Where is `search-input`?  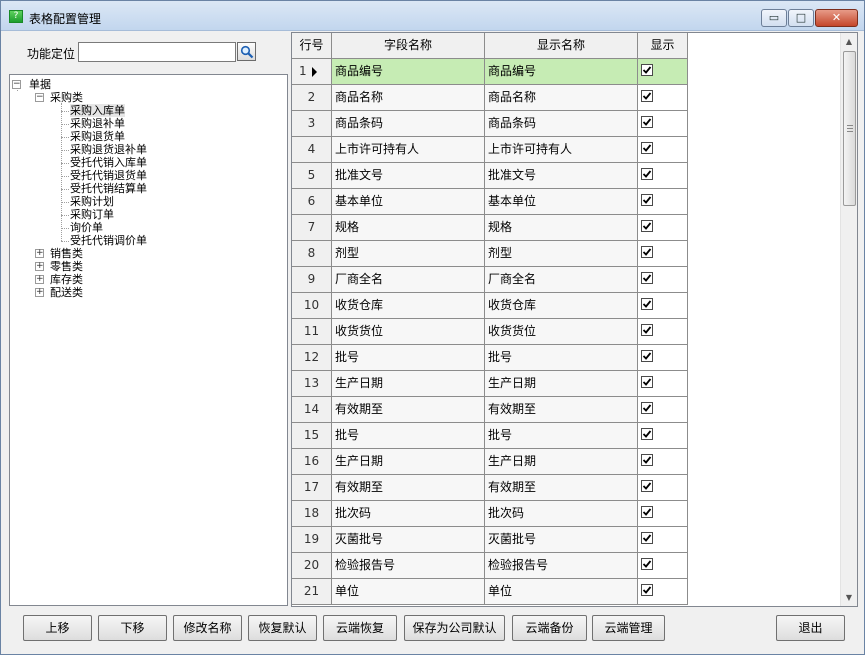
search-input is located at coordinates (157, 52).